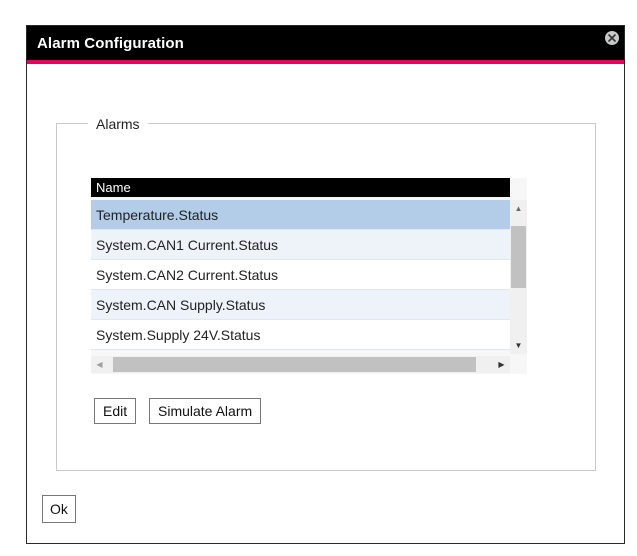 The image size is (637, 556). I want to click on table-row: System.CAN Supply.Status, so click(300, 305).